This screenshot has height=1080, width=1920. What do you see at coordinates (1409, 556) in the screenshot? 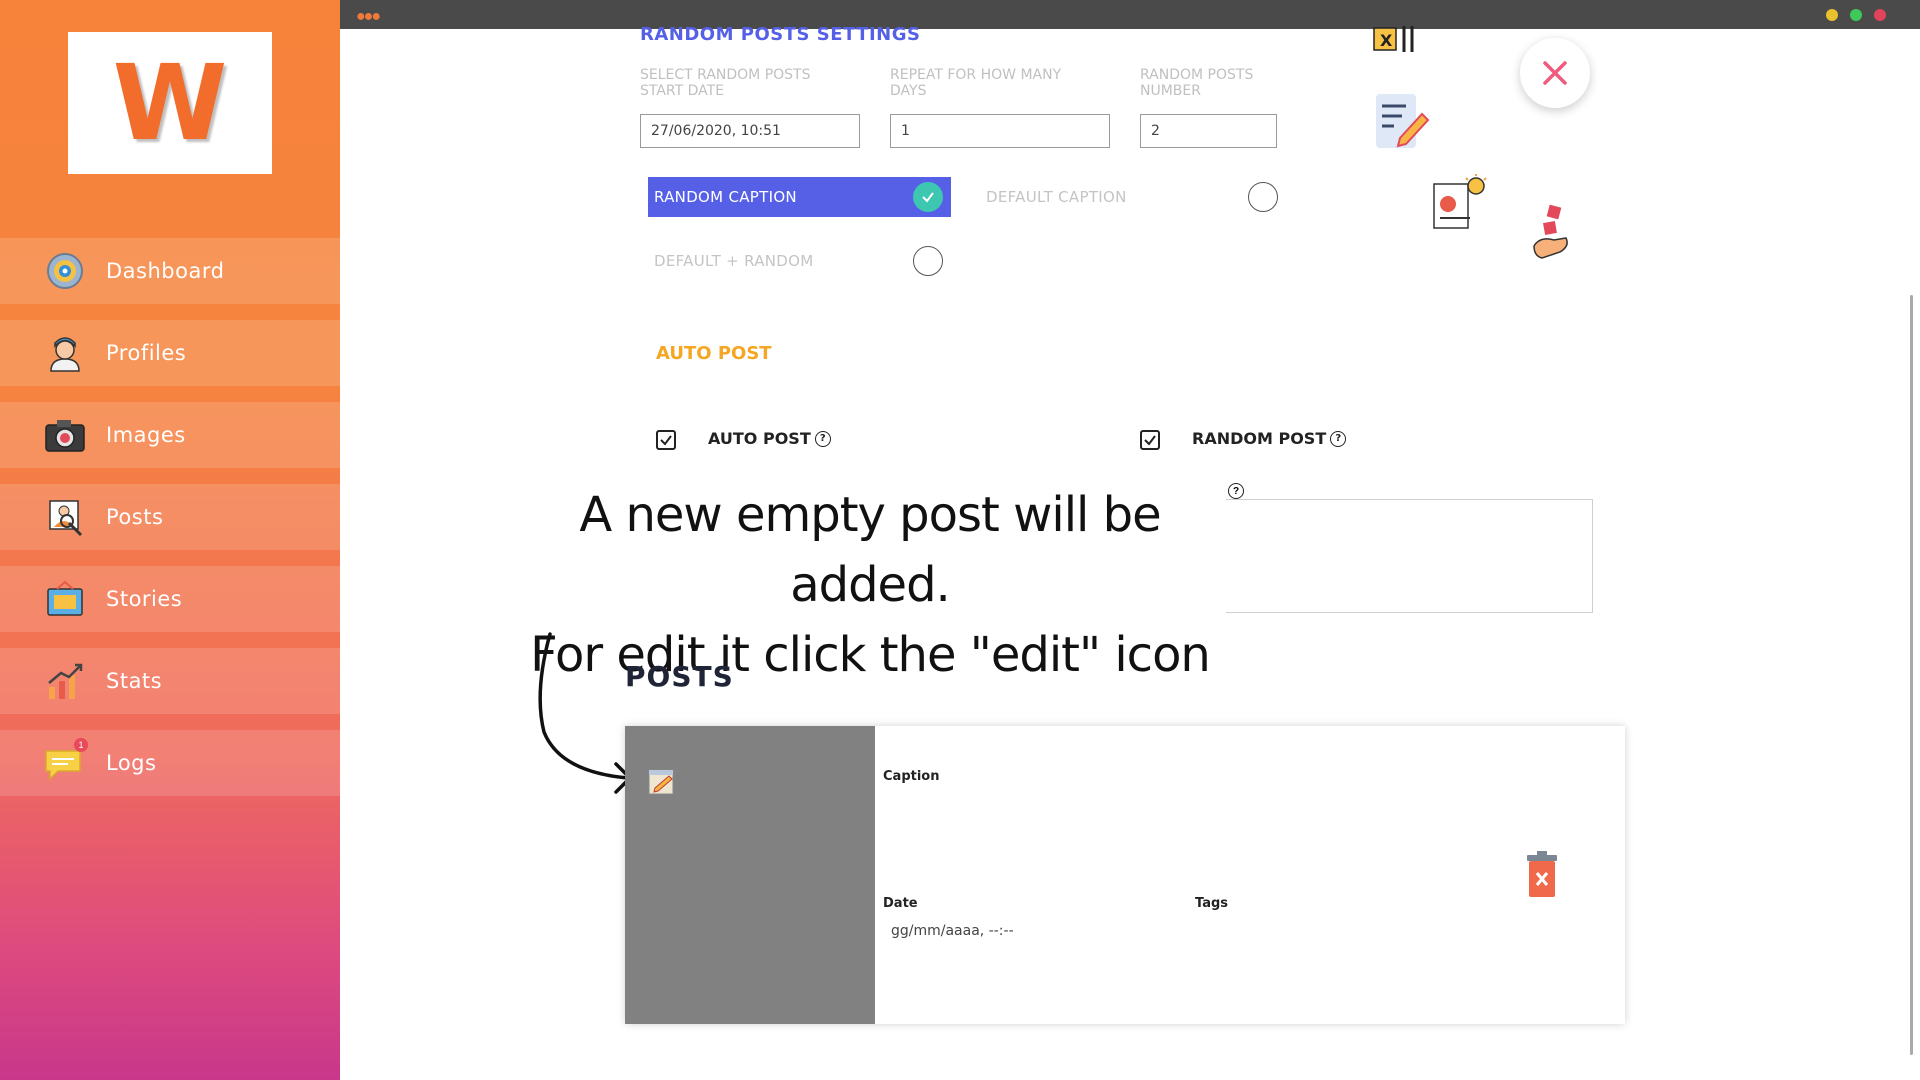
I see `default-caption-textarea` at bounding box center [1409, 556].